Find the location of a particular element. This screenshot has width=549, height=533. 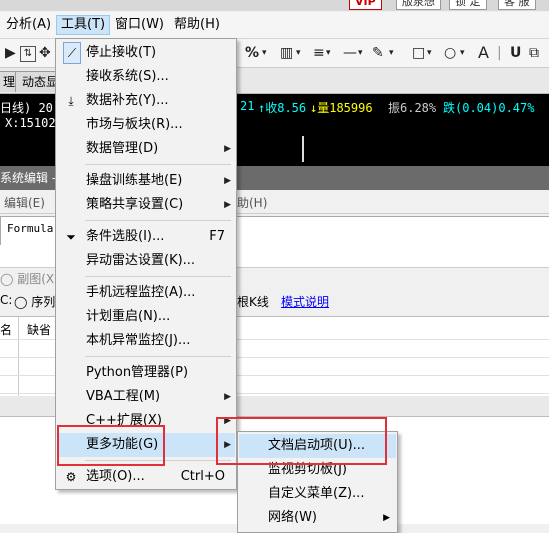

download-icon: ⤓ is located at coordinates (71, 101).